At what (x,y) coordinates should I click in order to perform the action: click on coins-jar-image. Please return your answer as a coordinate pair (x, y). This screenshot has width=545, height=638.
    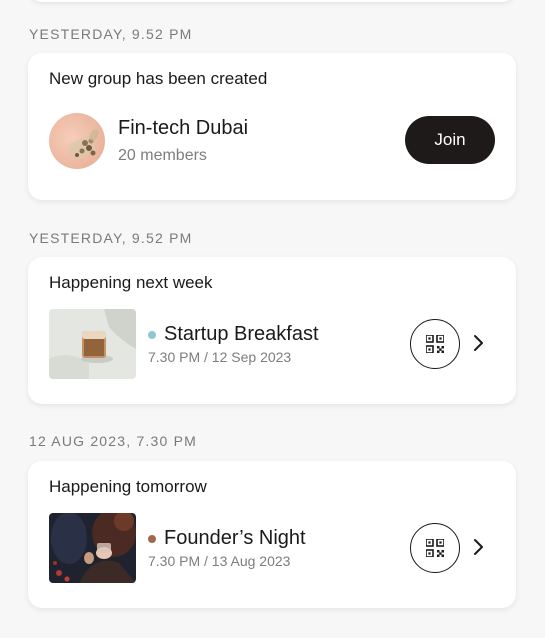
    Looking at the image, I should click on (83, 144).